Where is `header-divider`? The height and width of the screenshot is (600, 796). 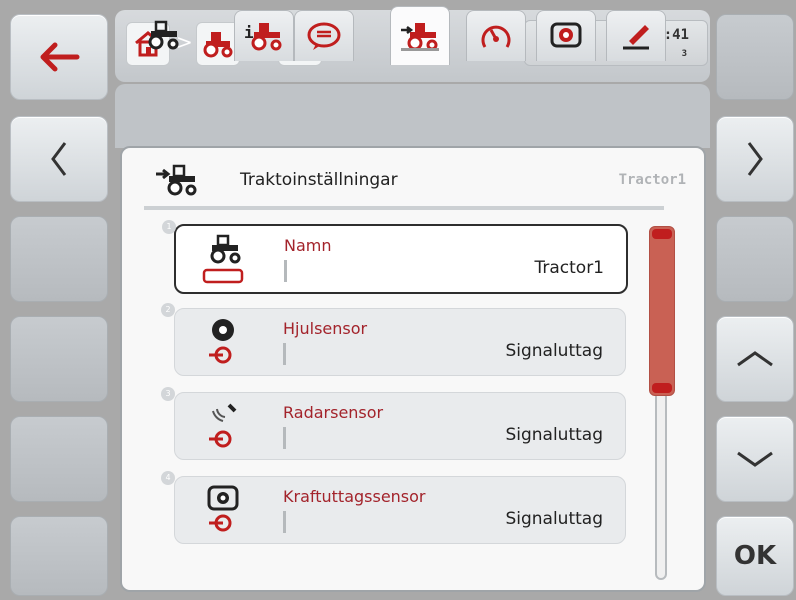 header-divider is located at coordinates (404, 208).